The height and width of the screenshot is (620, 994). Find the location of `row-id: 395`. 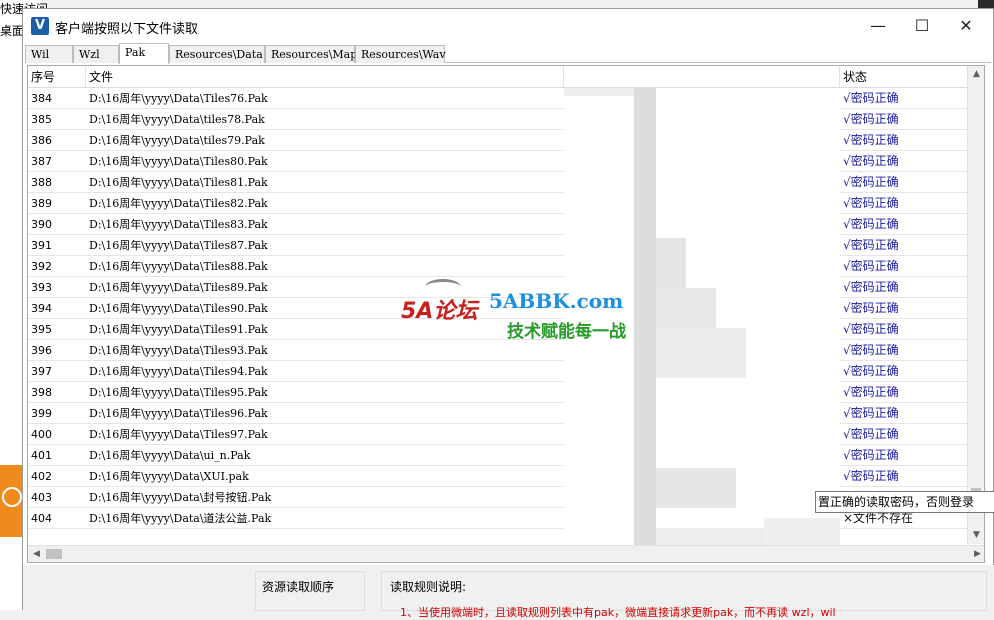

row-id: 395 is located at coordinates (41, 329).